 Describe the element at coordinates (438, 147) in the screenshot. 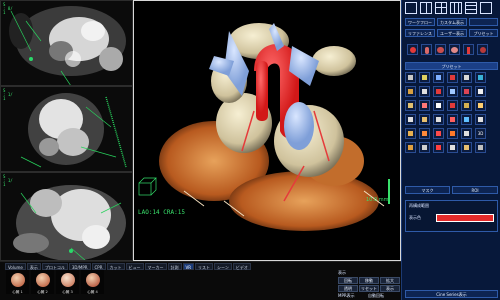

I see `preset-tool-33-icon` at that location.